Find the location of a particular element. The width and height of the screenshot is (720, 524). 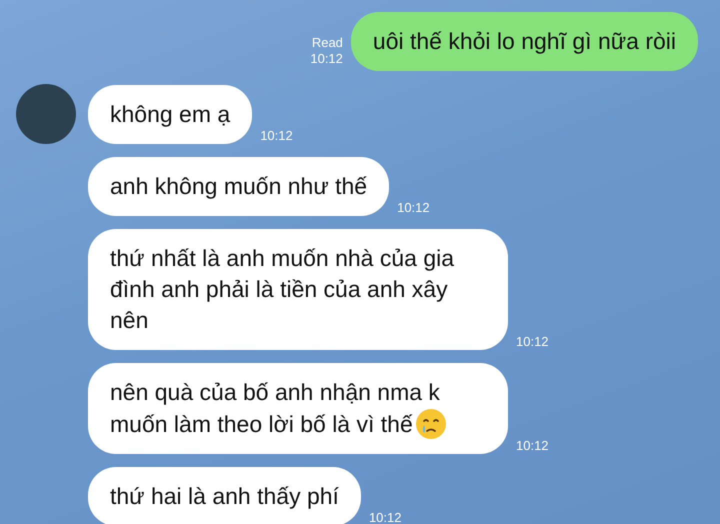

read-status: Read is located at coordinates (327, 43).